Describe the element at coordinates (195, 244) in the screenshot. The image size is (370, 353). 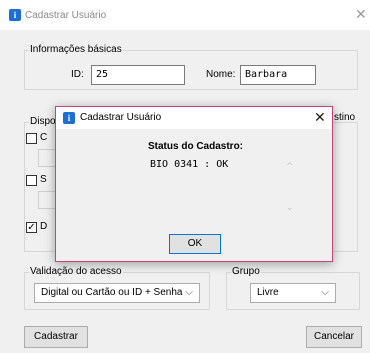
I see `ok-button: OK` at that location.